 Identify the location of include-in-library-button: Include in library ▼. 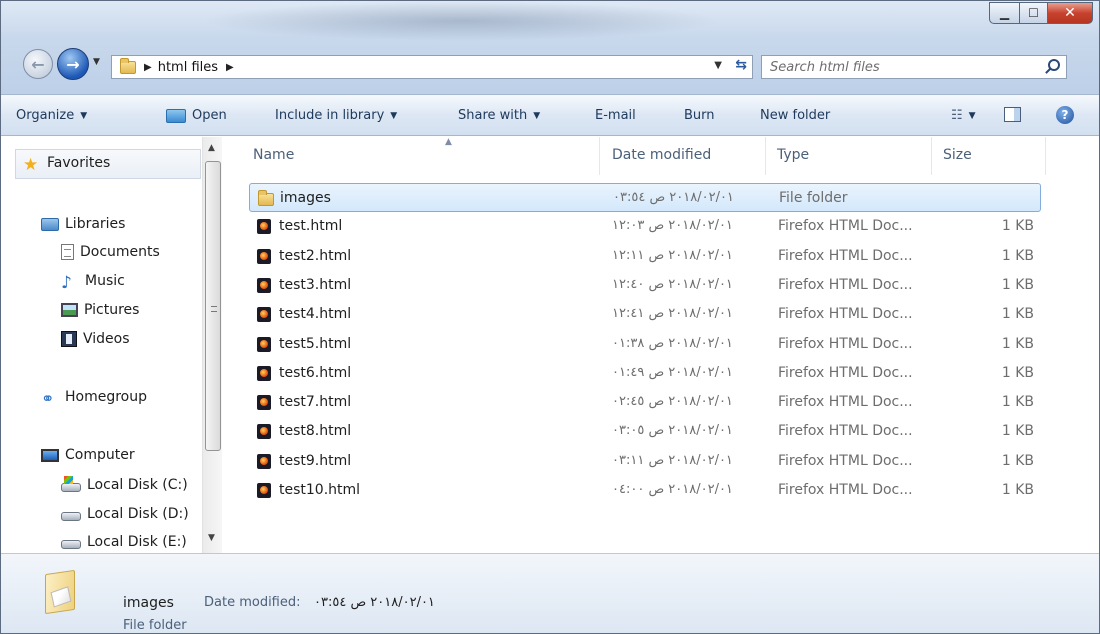
(336, 115).